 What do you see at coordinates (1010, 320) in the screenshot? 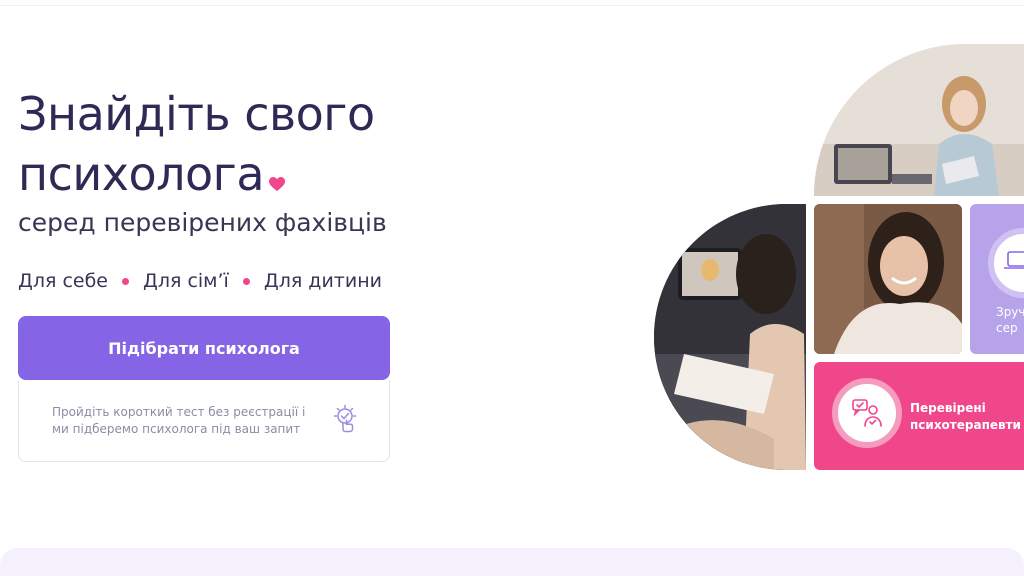
I see `convenient-service-label: Зруч сер` at bounding box center [1010, 320].